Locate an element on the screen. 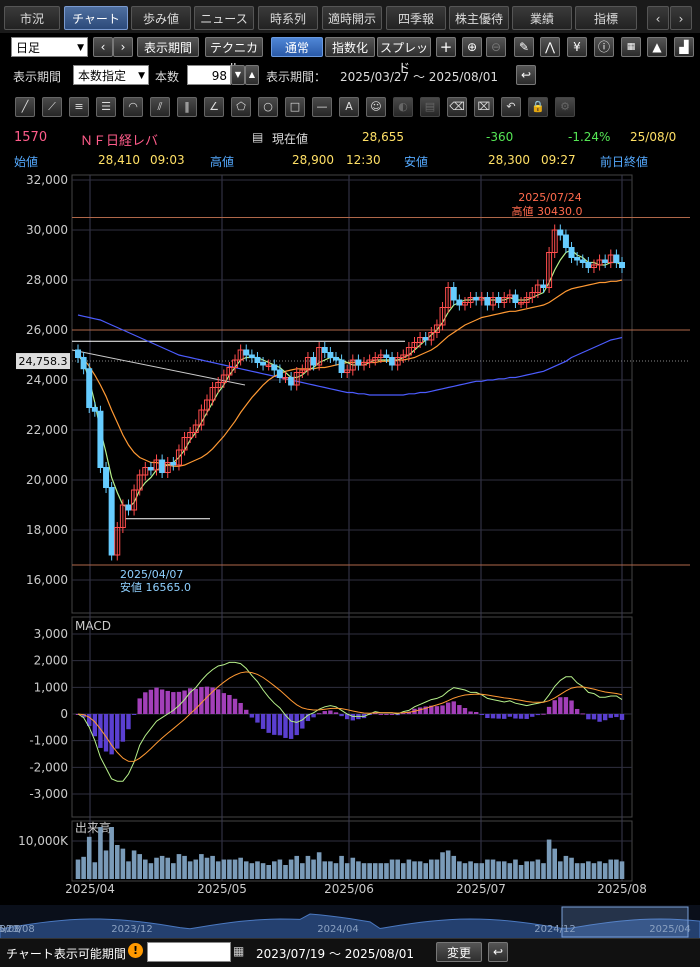 The height and width of the screenshot is (967, 700). candle-chart-icon: ▟ is located at coordinates (684, 47).